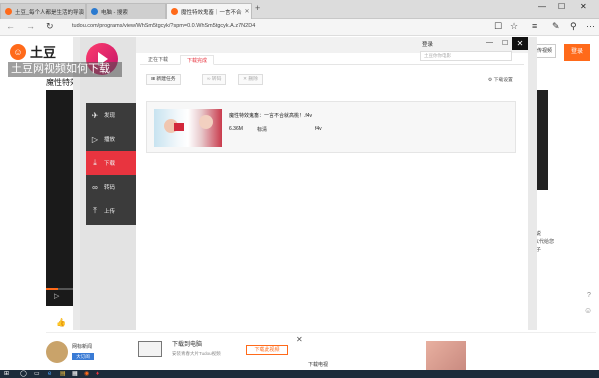  Describe the element at coordinates (446, 356) in the screenshot. I see `ad-photo` at that location.